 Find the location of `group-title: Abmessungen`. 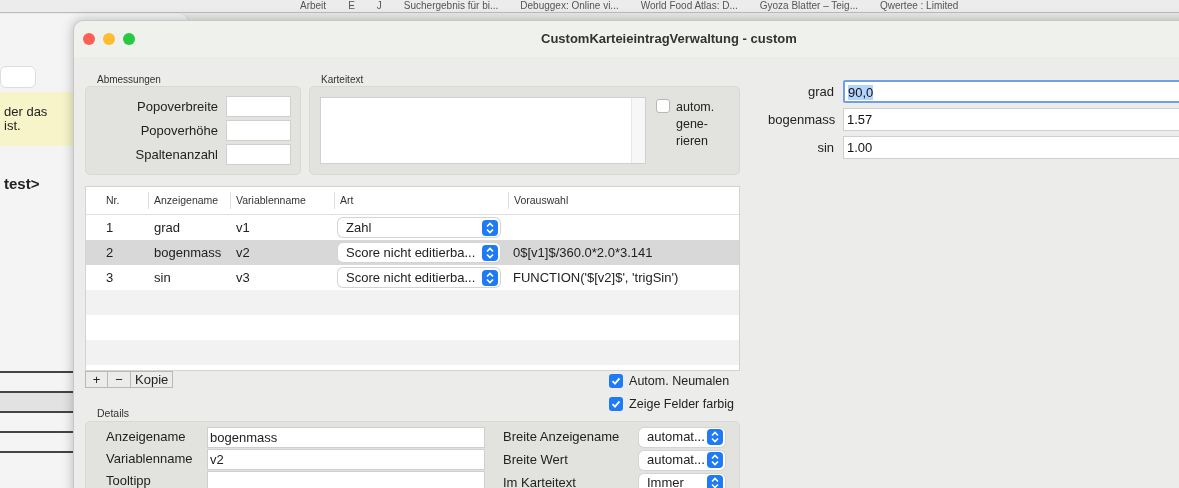

group-title: Abmessungen is located at coordinates (129, 79).